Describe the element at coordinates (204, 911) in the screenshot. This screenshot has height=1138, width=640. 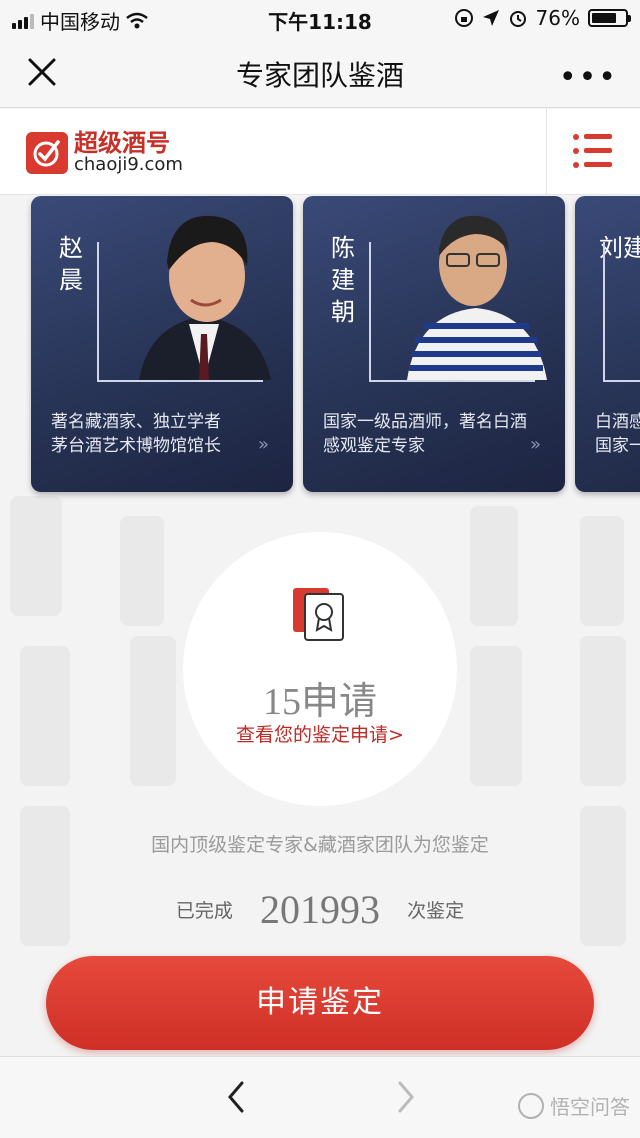
I see `stats-prefix: 已完成` at that location.